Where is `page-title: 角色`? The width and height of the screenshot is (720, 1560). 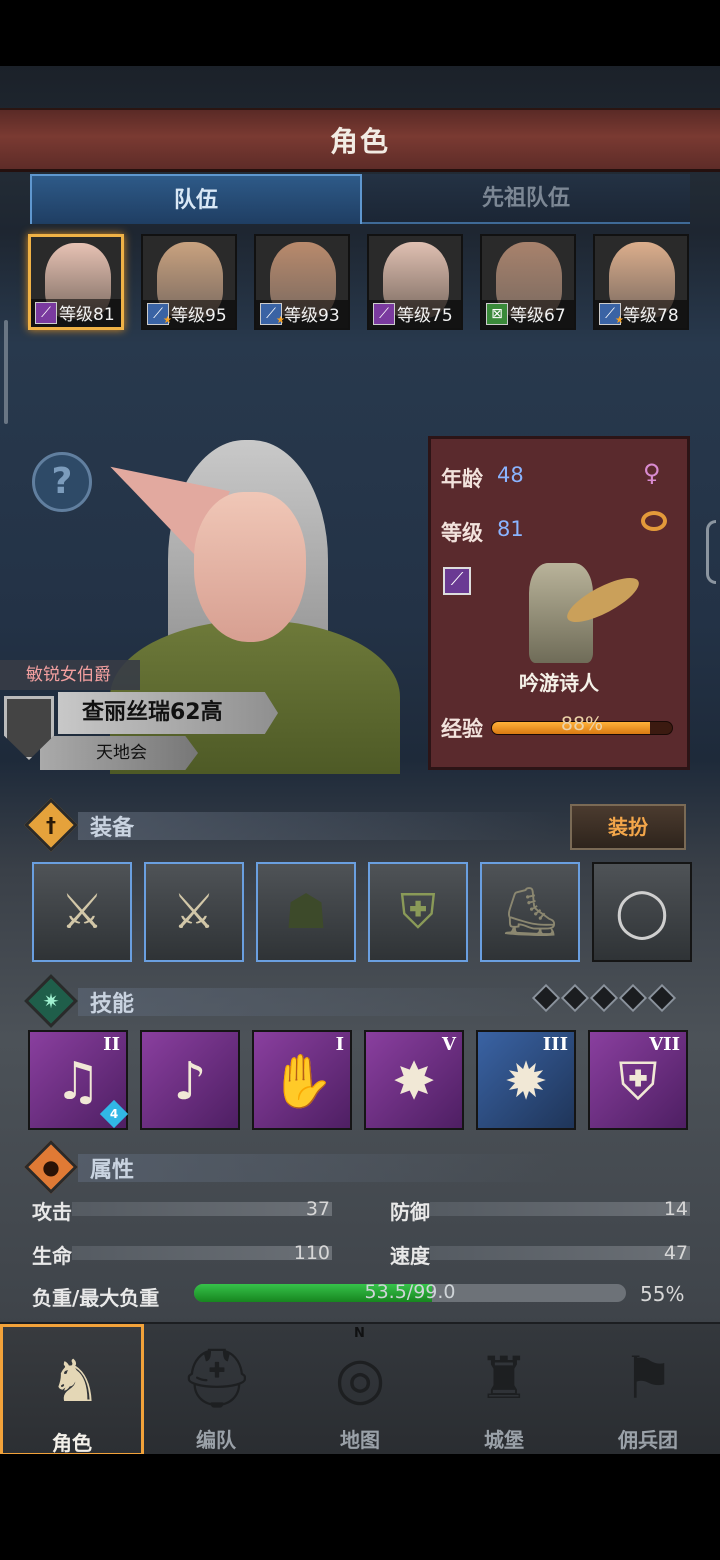
page-title: 角色 is located at coordinates (359, 141).